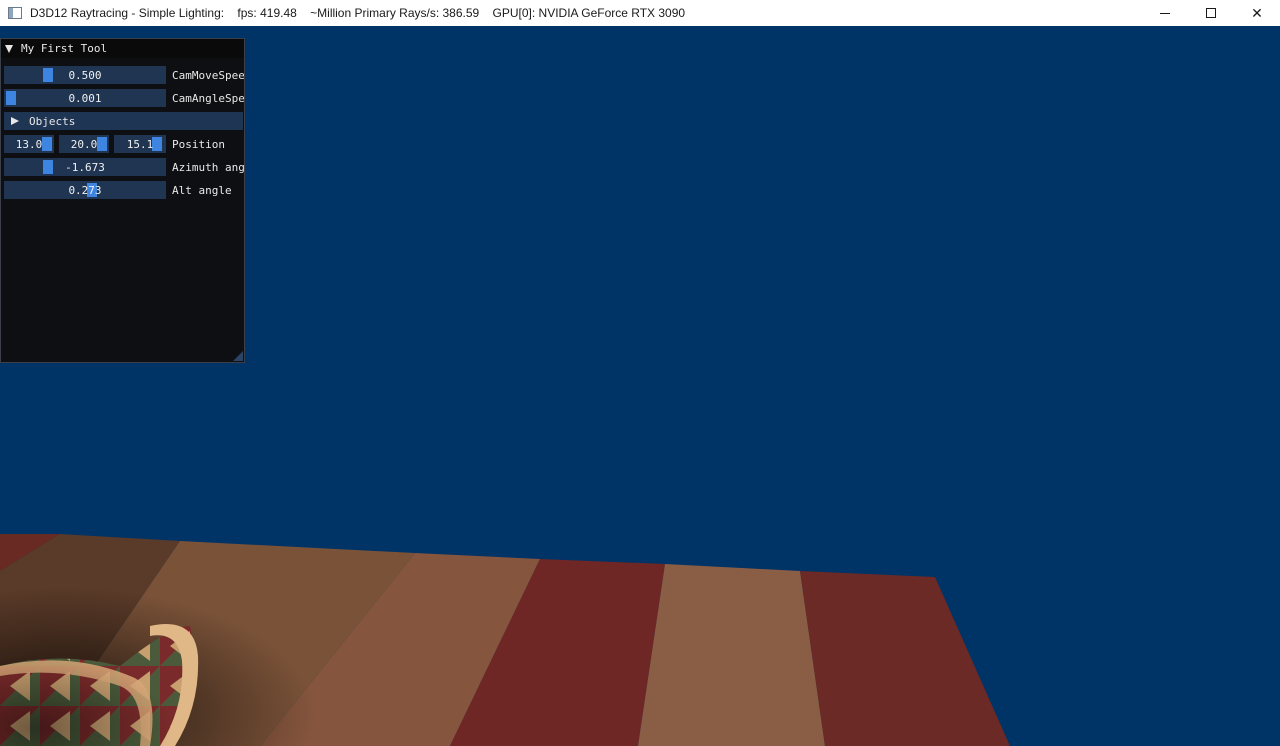 The image size is (1280, 746). Describe the element at coordinates (52, 121) in the screenshot. I see `objects-label: Objects` at that location.